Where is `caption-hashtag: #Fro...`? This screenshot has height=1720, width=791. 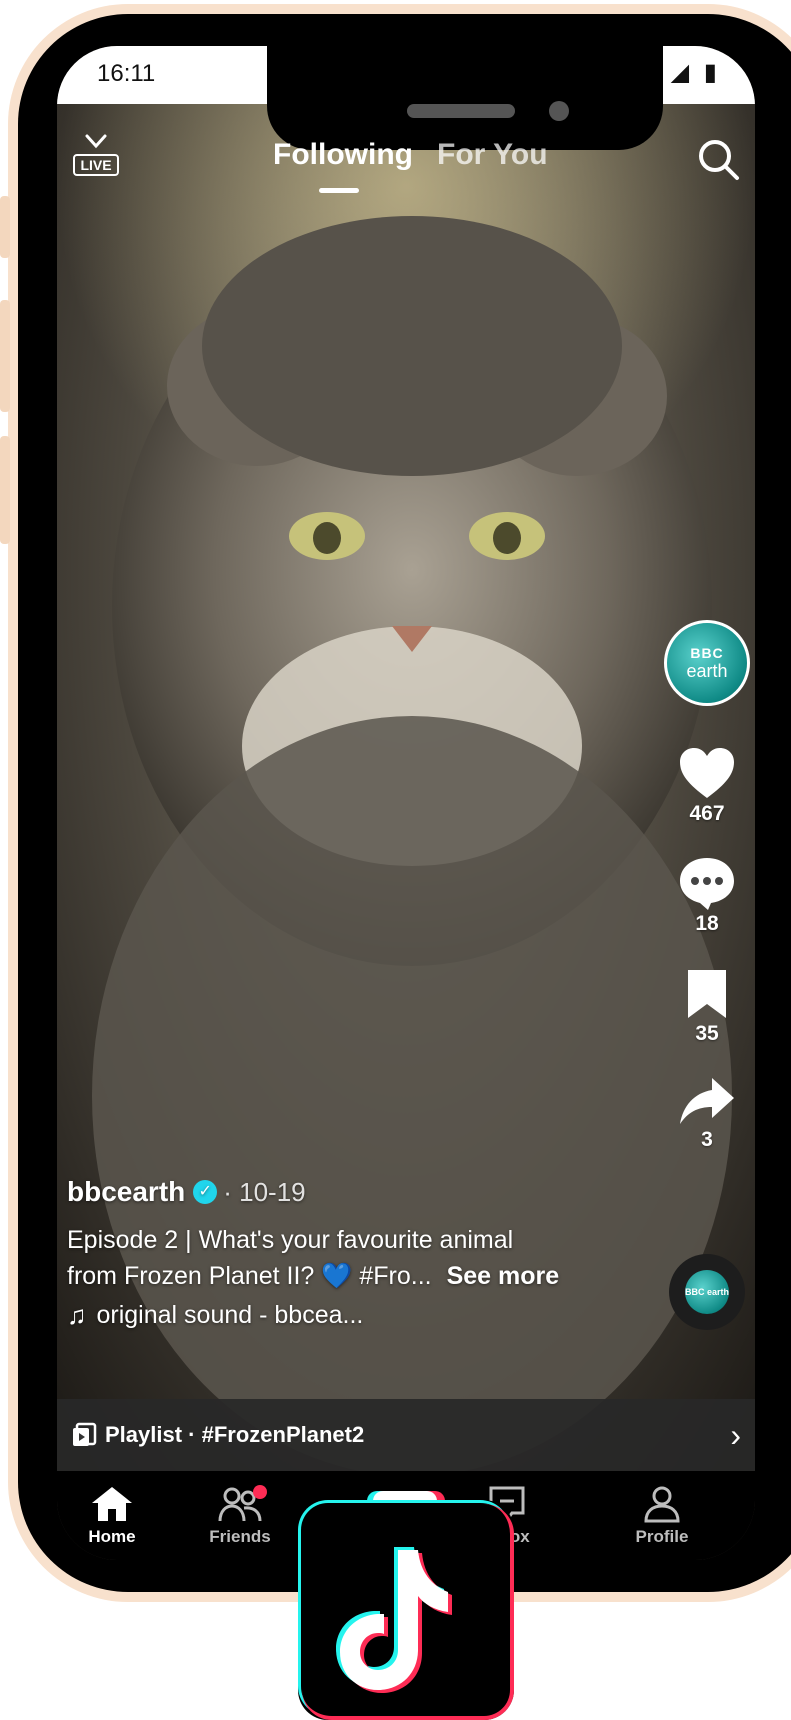
caption-hashtag: #Fro... is located at coordinates (395, 1276).